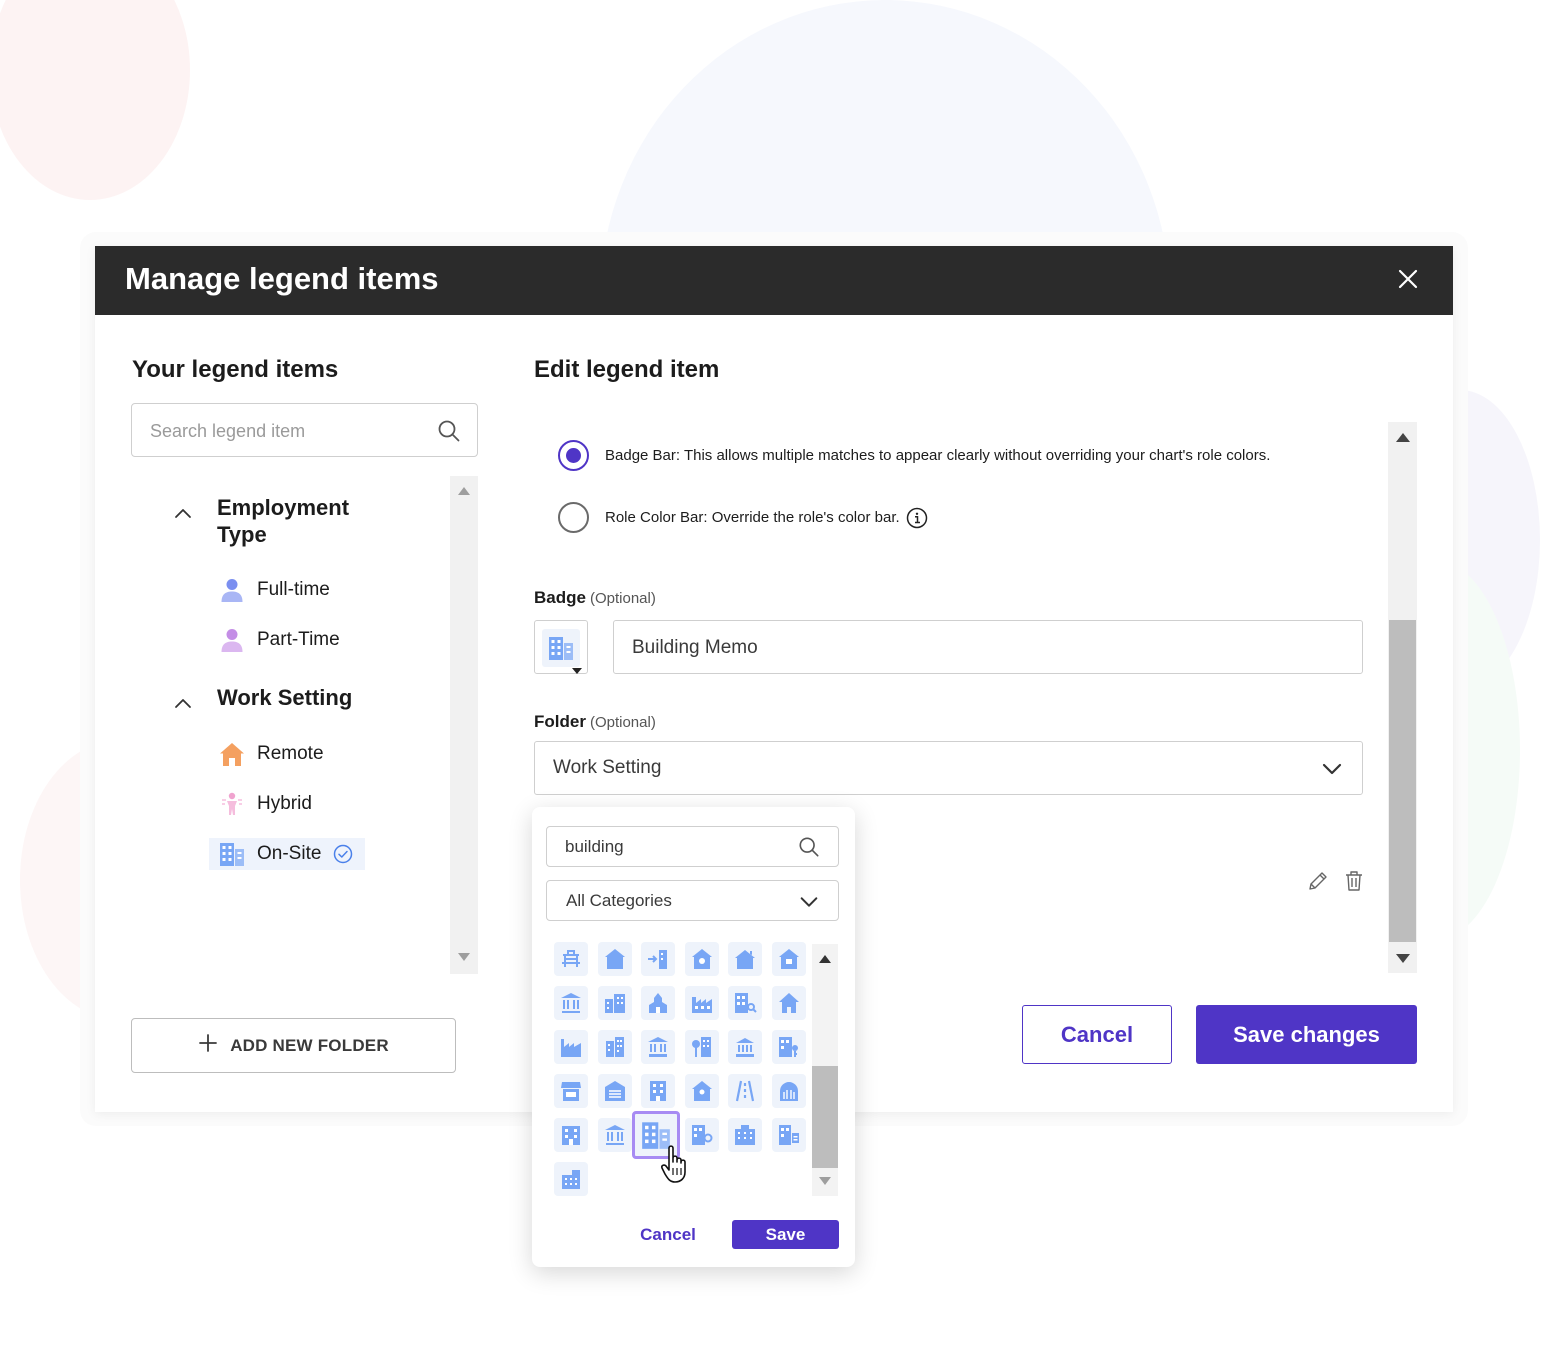 This screenshot has height=1356, width=1542. Describe the element at coordinates (658, 1047) in the screenshot. I see `museum-icon` at that location.